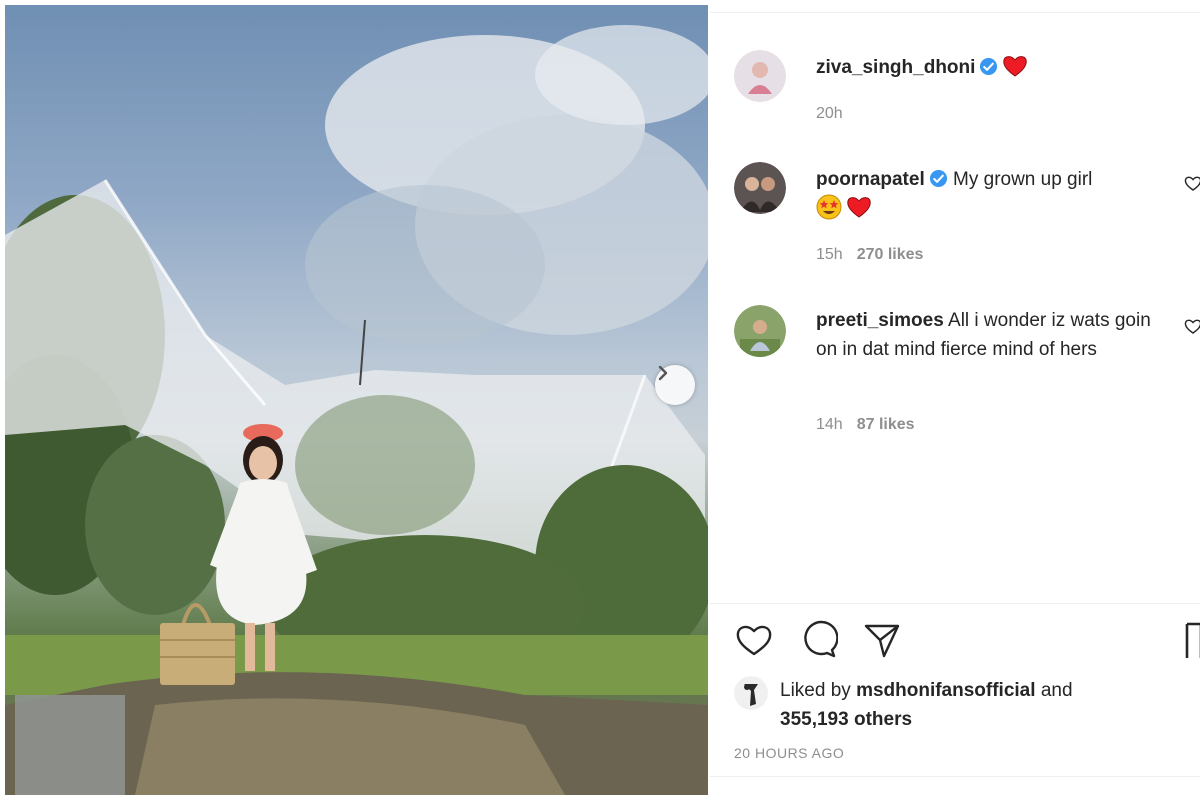 This screenshot has width=1200, height=800. I want to click on comment-meta: 15h 270 likes, so click(869, 255).